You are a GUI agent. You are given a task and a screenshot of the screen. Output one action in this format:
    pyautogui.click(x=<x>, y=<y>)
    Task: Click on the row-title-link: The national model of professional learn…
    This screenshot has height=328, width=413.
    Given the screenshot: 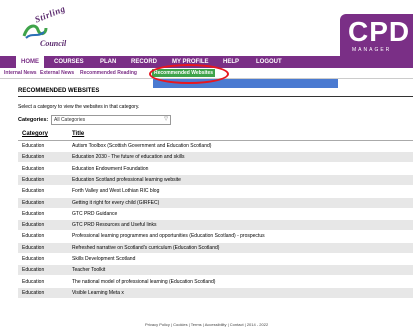 What is the action you would take?
    pyautogui.click(x=143, y=282)
    